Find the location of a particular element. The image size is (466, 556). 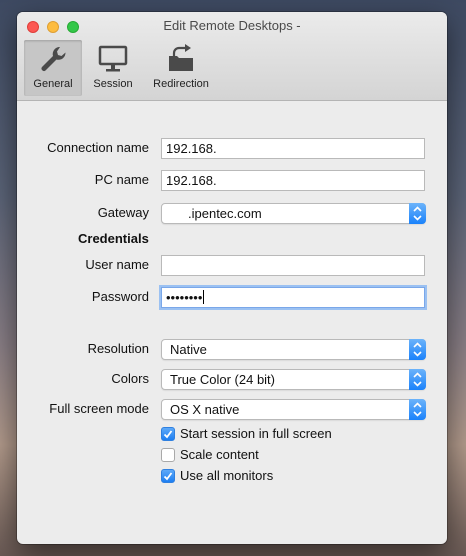

window-title: Edit Remote Desktops - is located at coordinates (232, 25).